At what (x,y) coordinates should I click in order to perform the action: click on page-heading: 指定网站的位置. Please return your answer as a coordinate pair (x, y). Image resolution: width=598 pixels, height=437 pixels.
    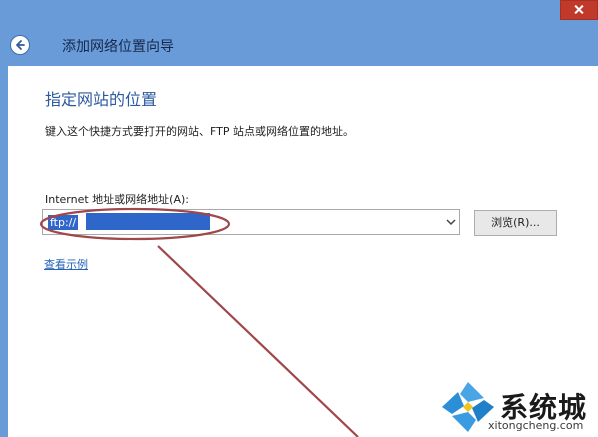
    Looking at the image, I should click on (101, 99).